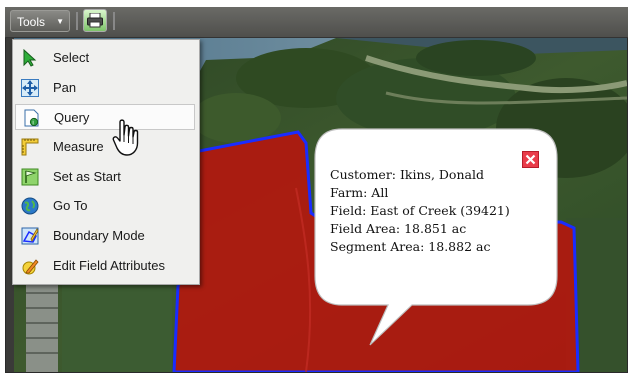 The image size is (630, 375). What do you see at coordinates (30, 88) in the screenshot?
I see `pan-arrows-icon` at bounding box center [30, 88].